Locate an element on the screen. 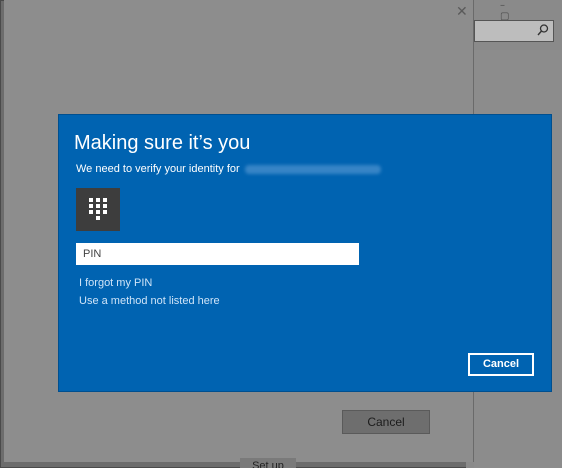  redacted-account is located at coordinates (312, 169).